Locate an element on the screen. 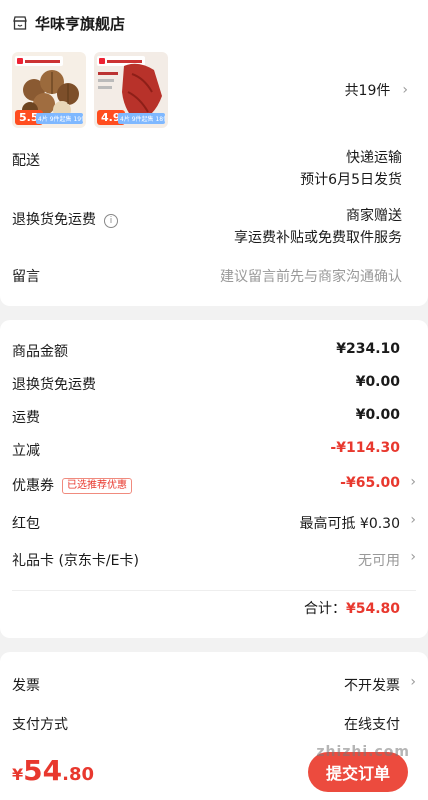 This screenshot has width=428, height=800. coupon-value: -¥65.00 is located at coordinates (370, 483).